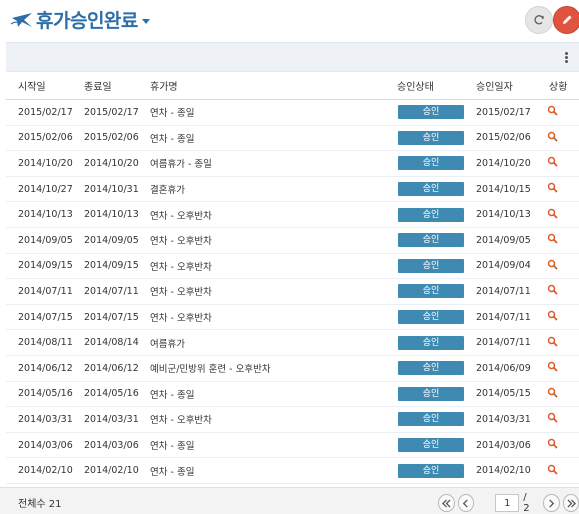 The width and height of the screenshot is (579, 514). What do you see at coordinates (292, 395) in the screenshot?
I see `table-row: 2014/05/16 2014/05/16 연차 - 종일 2014/05/15 승인` at bounding box center [292, 395].